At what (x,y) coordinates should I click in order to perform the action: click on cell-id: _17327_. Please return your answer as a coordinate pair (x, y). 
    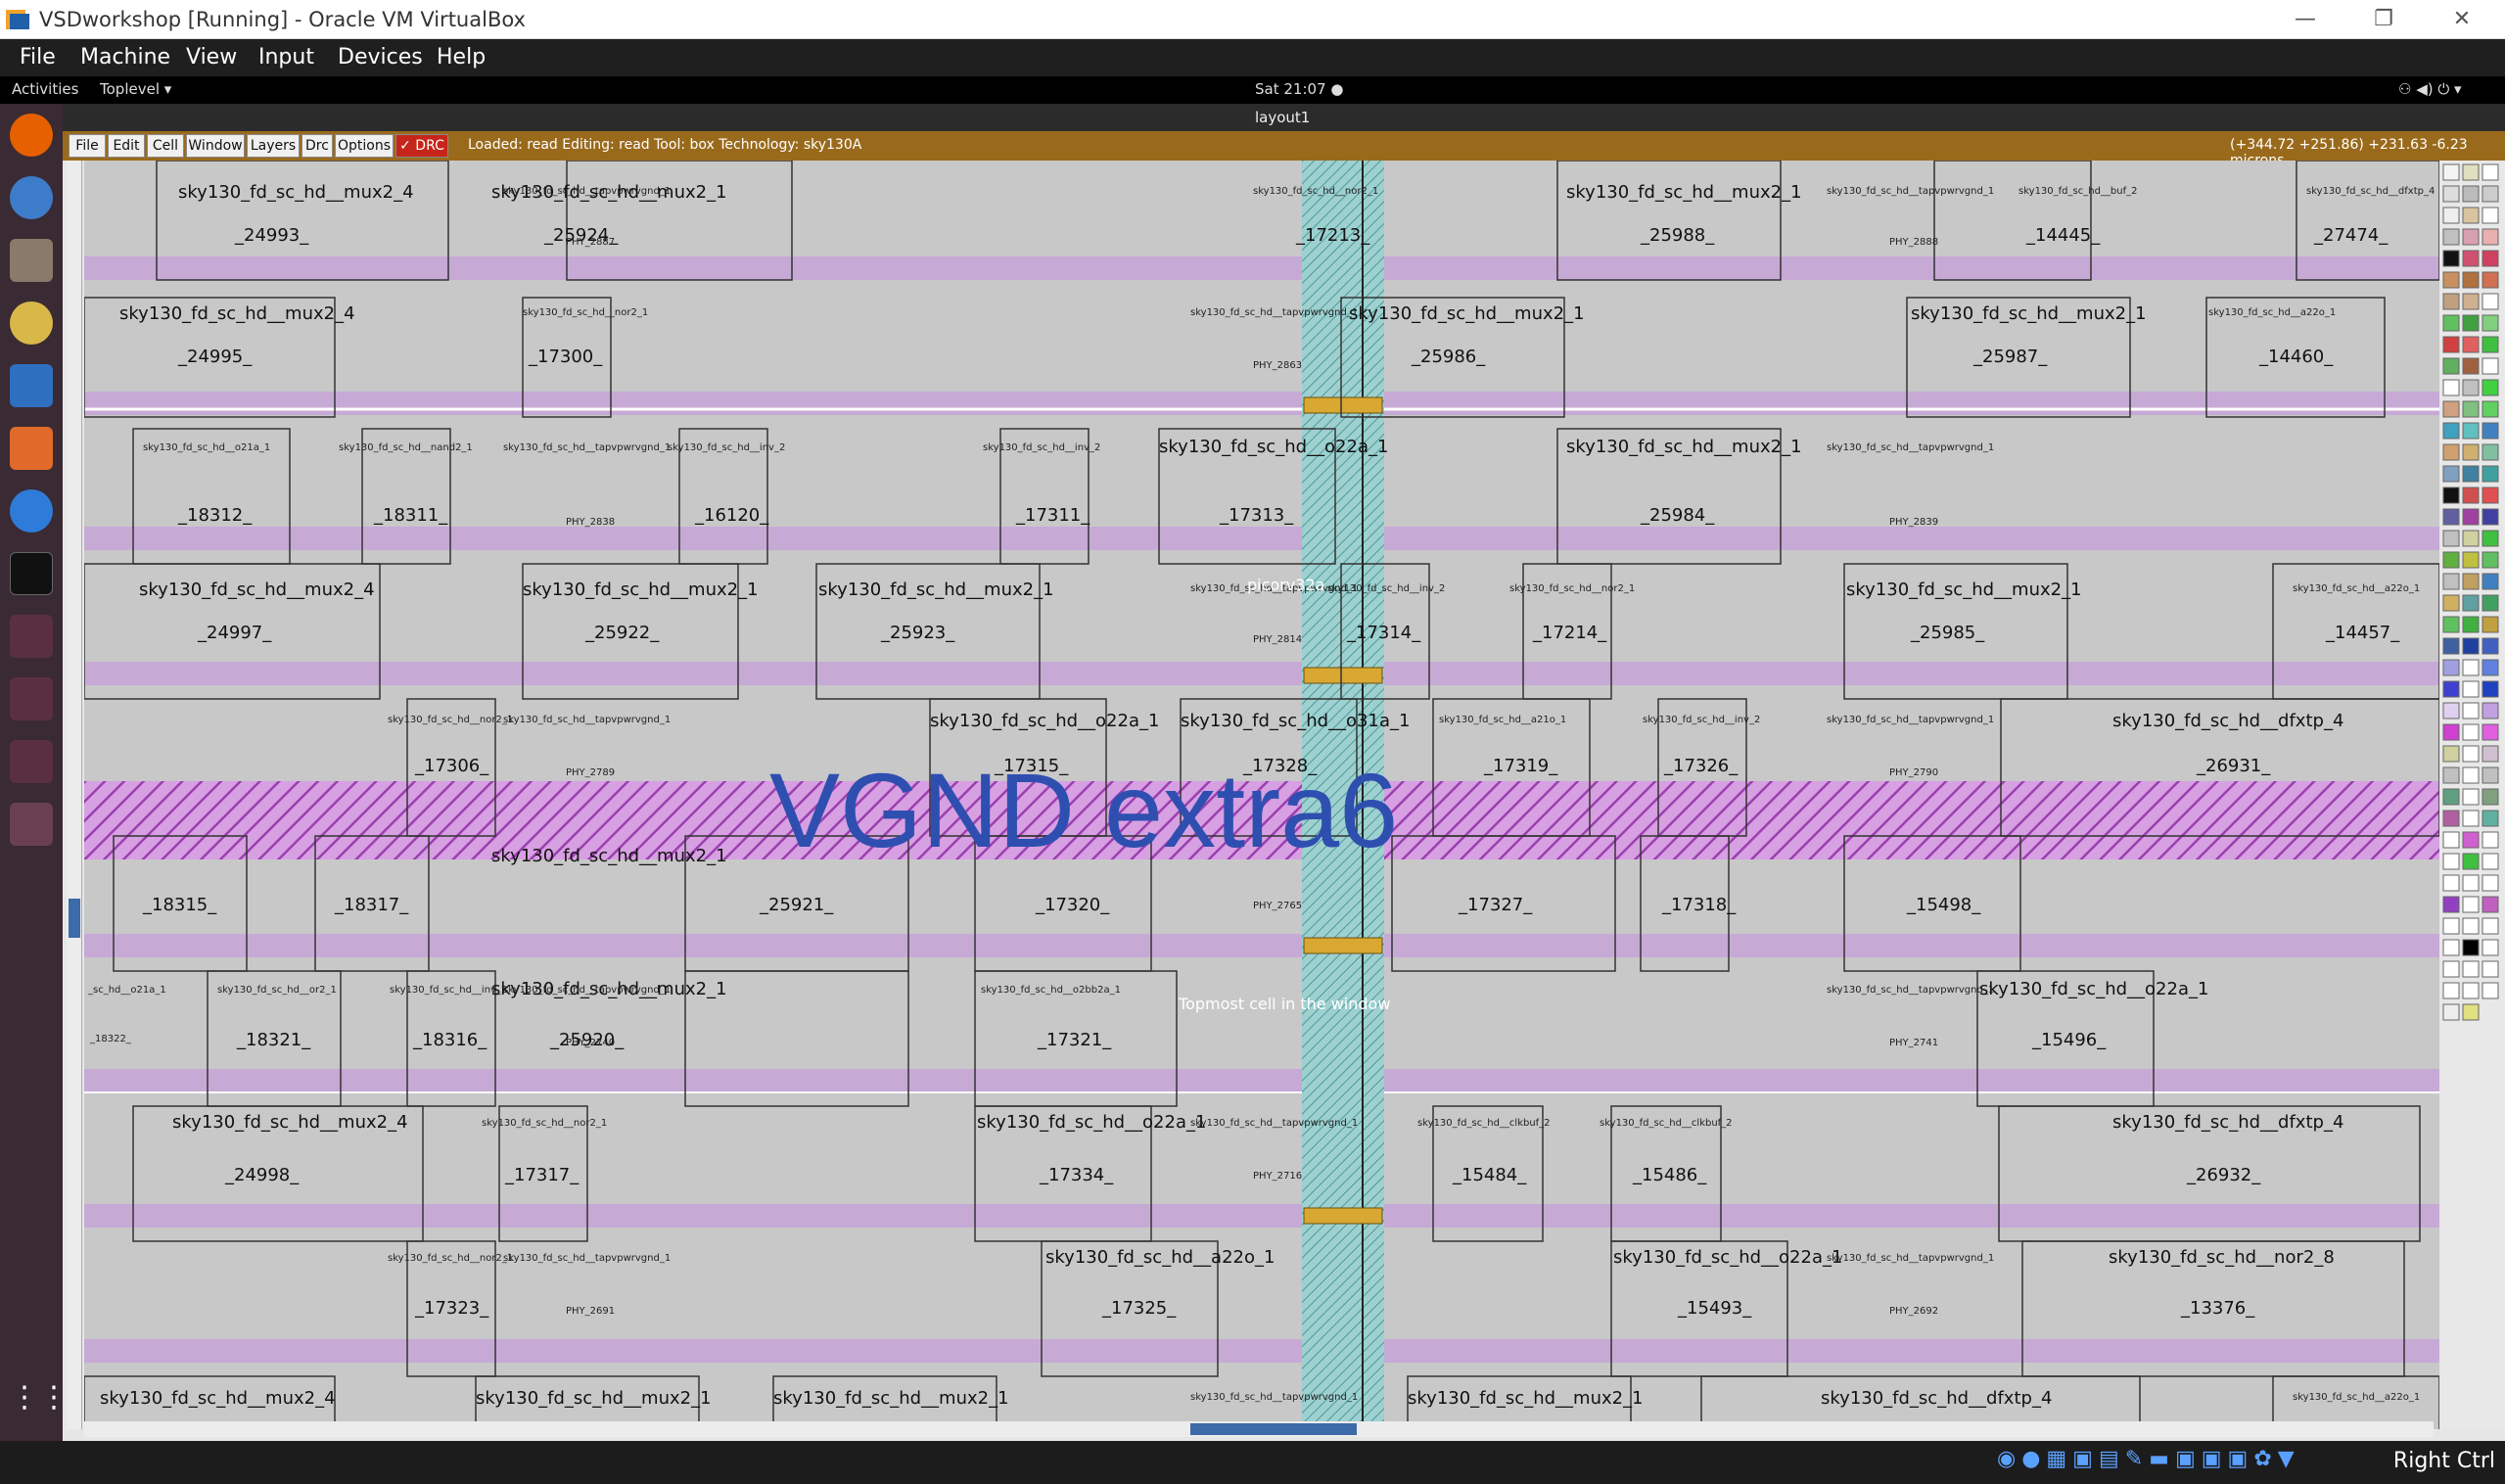
    Looking at the image, I should click on (1496, 905).